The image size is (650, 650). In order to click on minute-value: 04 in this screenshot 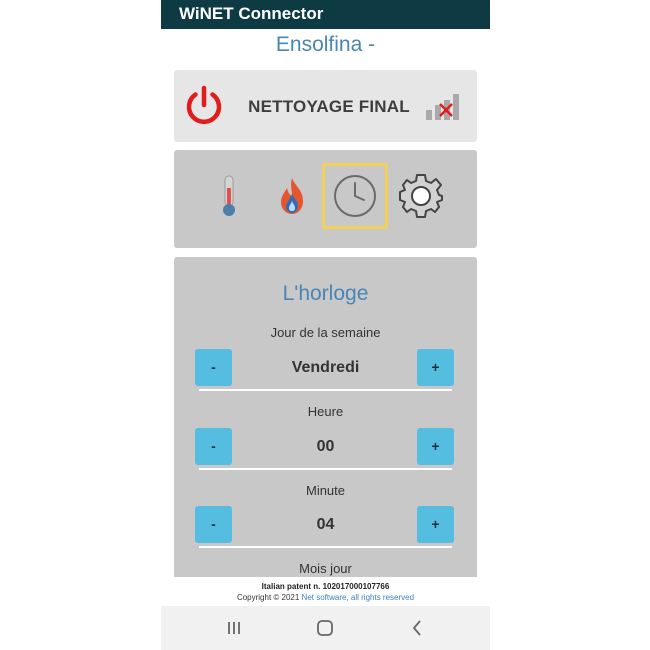, I will do `click(325, 524)`.